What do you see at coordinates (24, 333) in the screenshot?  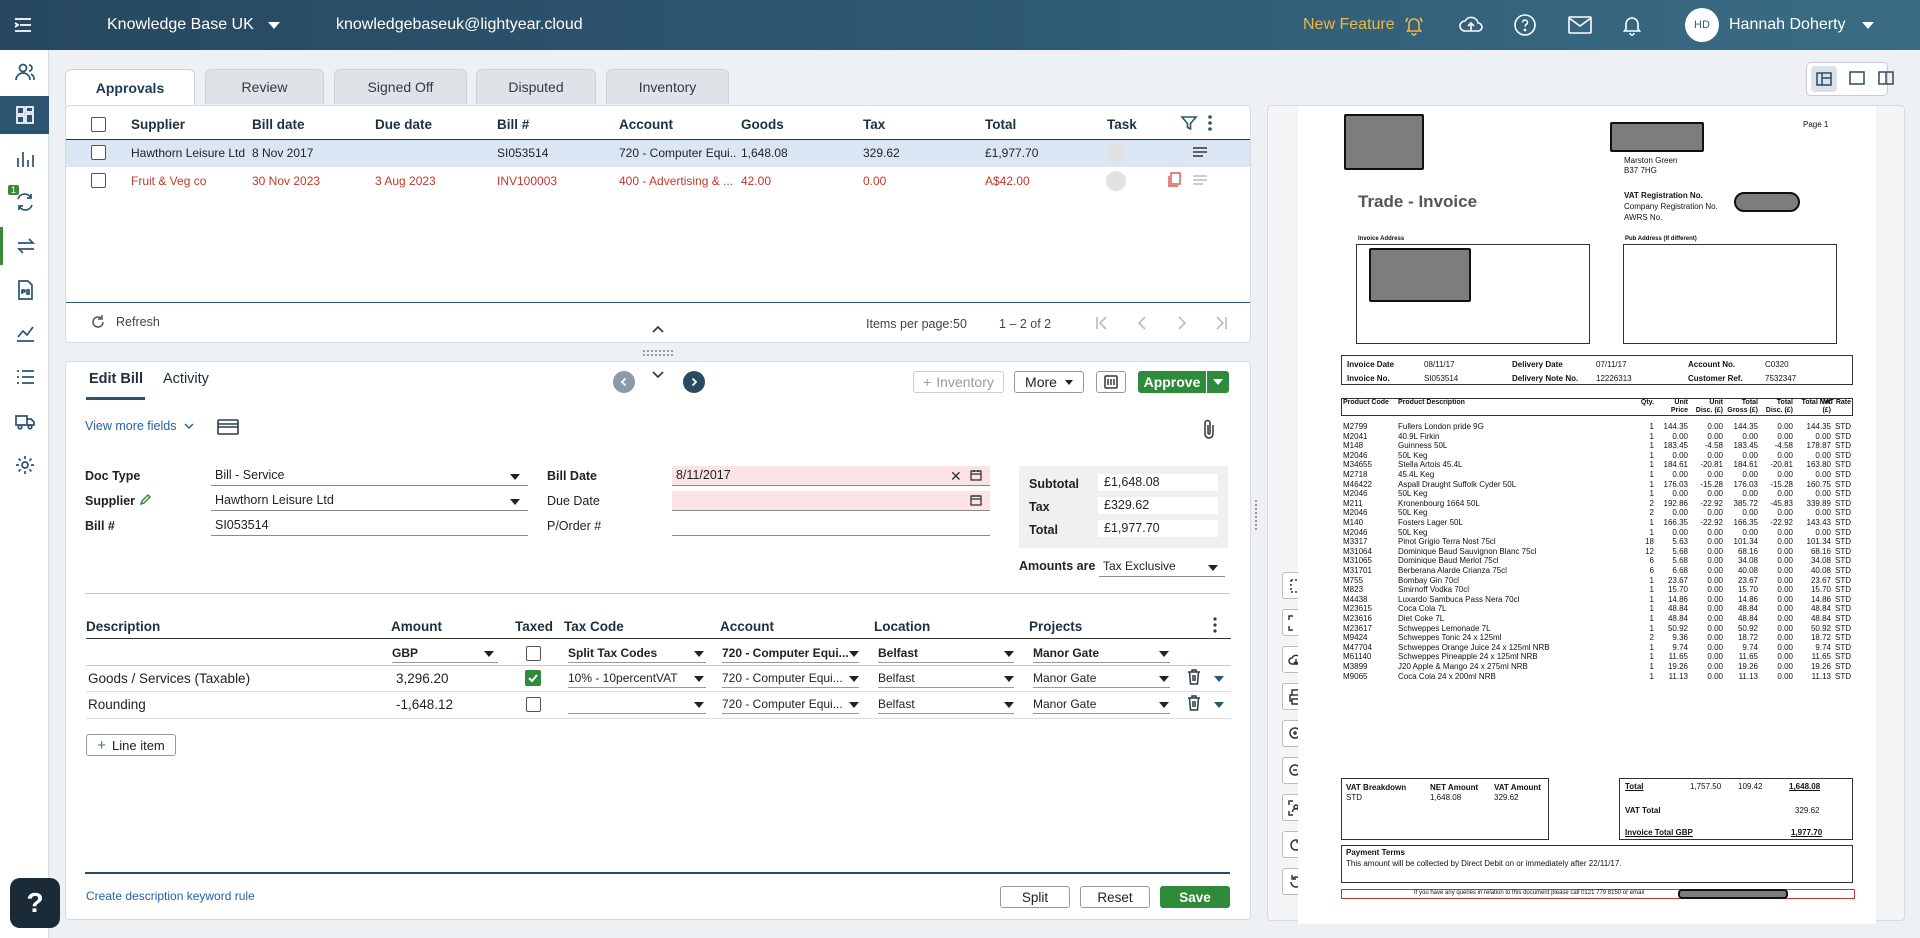 I see `line-chart-icon` at bounding box center [24, 333].